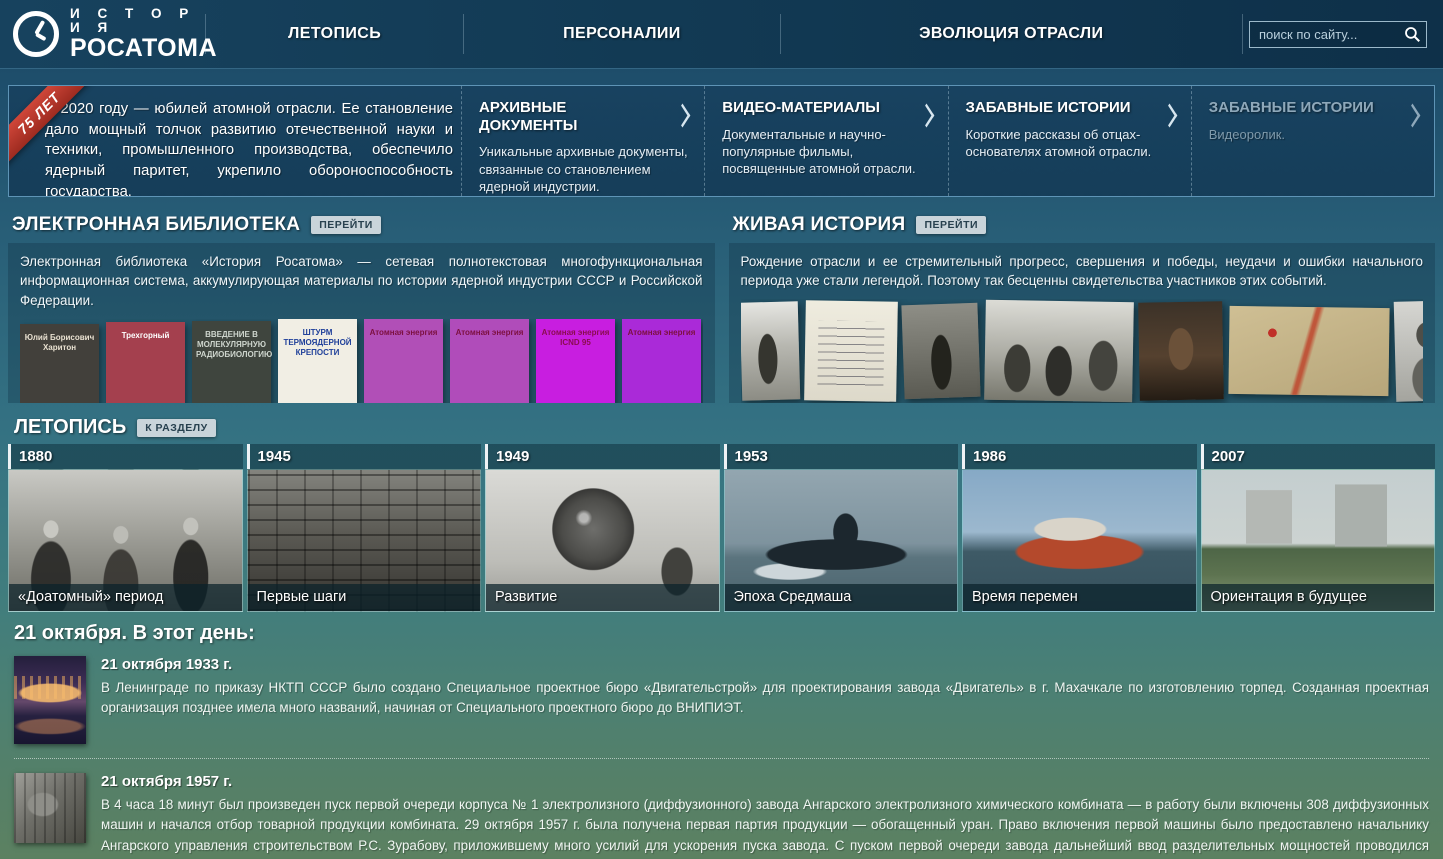 This screenshot has height=859, width=1443. What do you see at coordinates (1312, 141) in the screenshot?
I see `banner-link-block: ЗАБАВНЫЕ ИСТОРИИ Видеоролик.` at bounding box center [1312, 141].